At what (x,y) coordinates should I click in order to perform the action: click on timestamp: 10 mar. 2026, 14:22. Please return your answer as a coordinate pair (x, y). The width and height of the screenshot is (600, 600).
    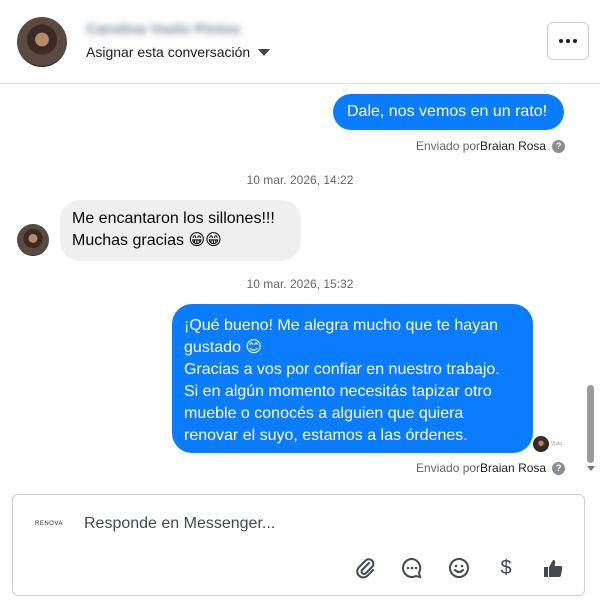
    Looking at the image, I should click on (300, 180).